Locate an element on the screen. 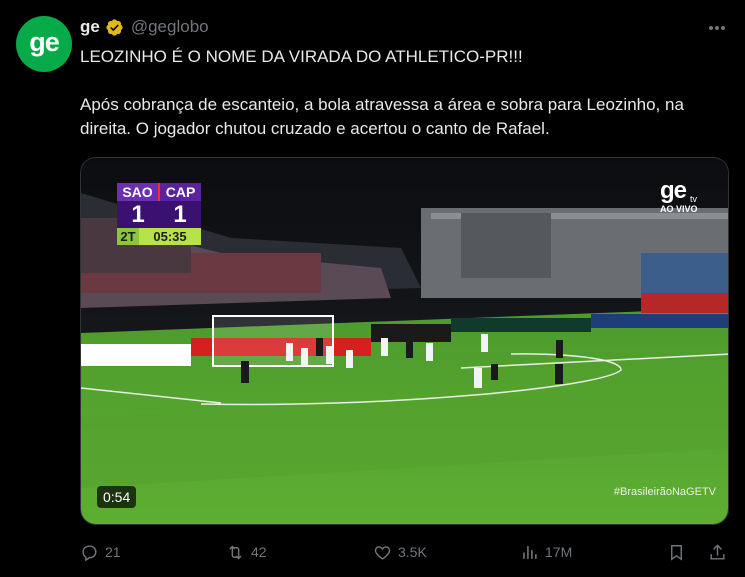 This screenshot has width=745, height=577. home-team-abbr: SAO is located at coordinates (137, 192).